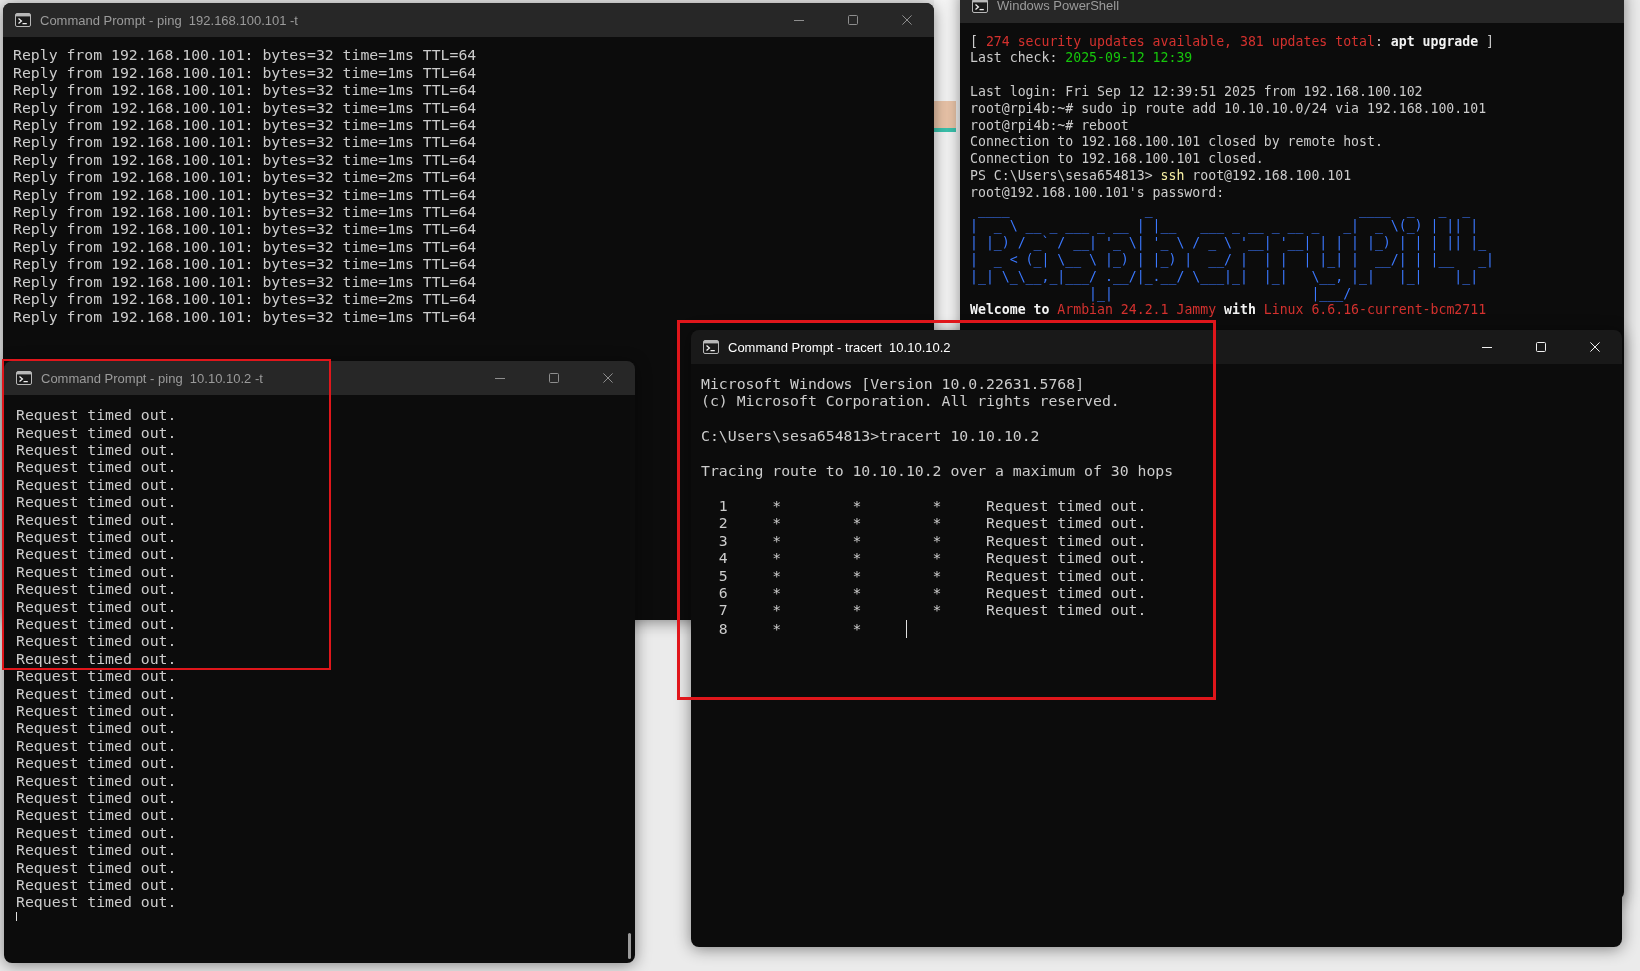 This screenshot has width=1640, height=971. What do you see at coordinates (937, 471) in the screenshot?
I see `terminal-line: Tracing route to 10.10.10.2 over a maximum of 30 hops` at bounding box center [937, 471].